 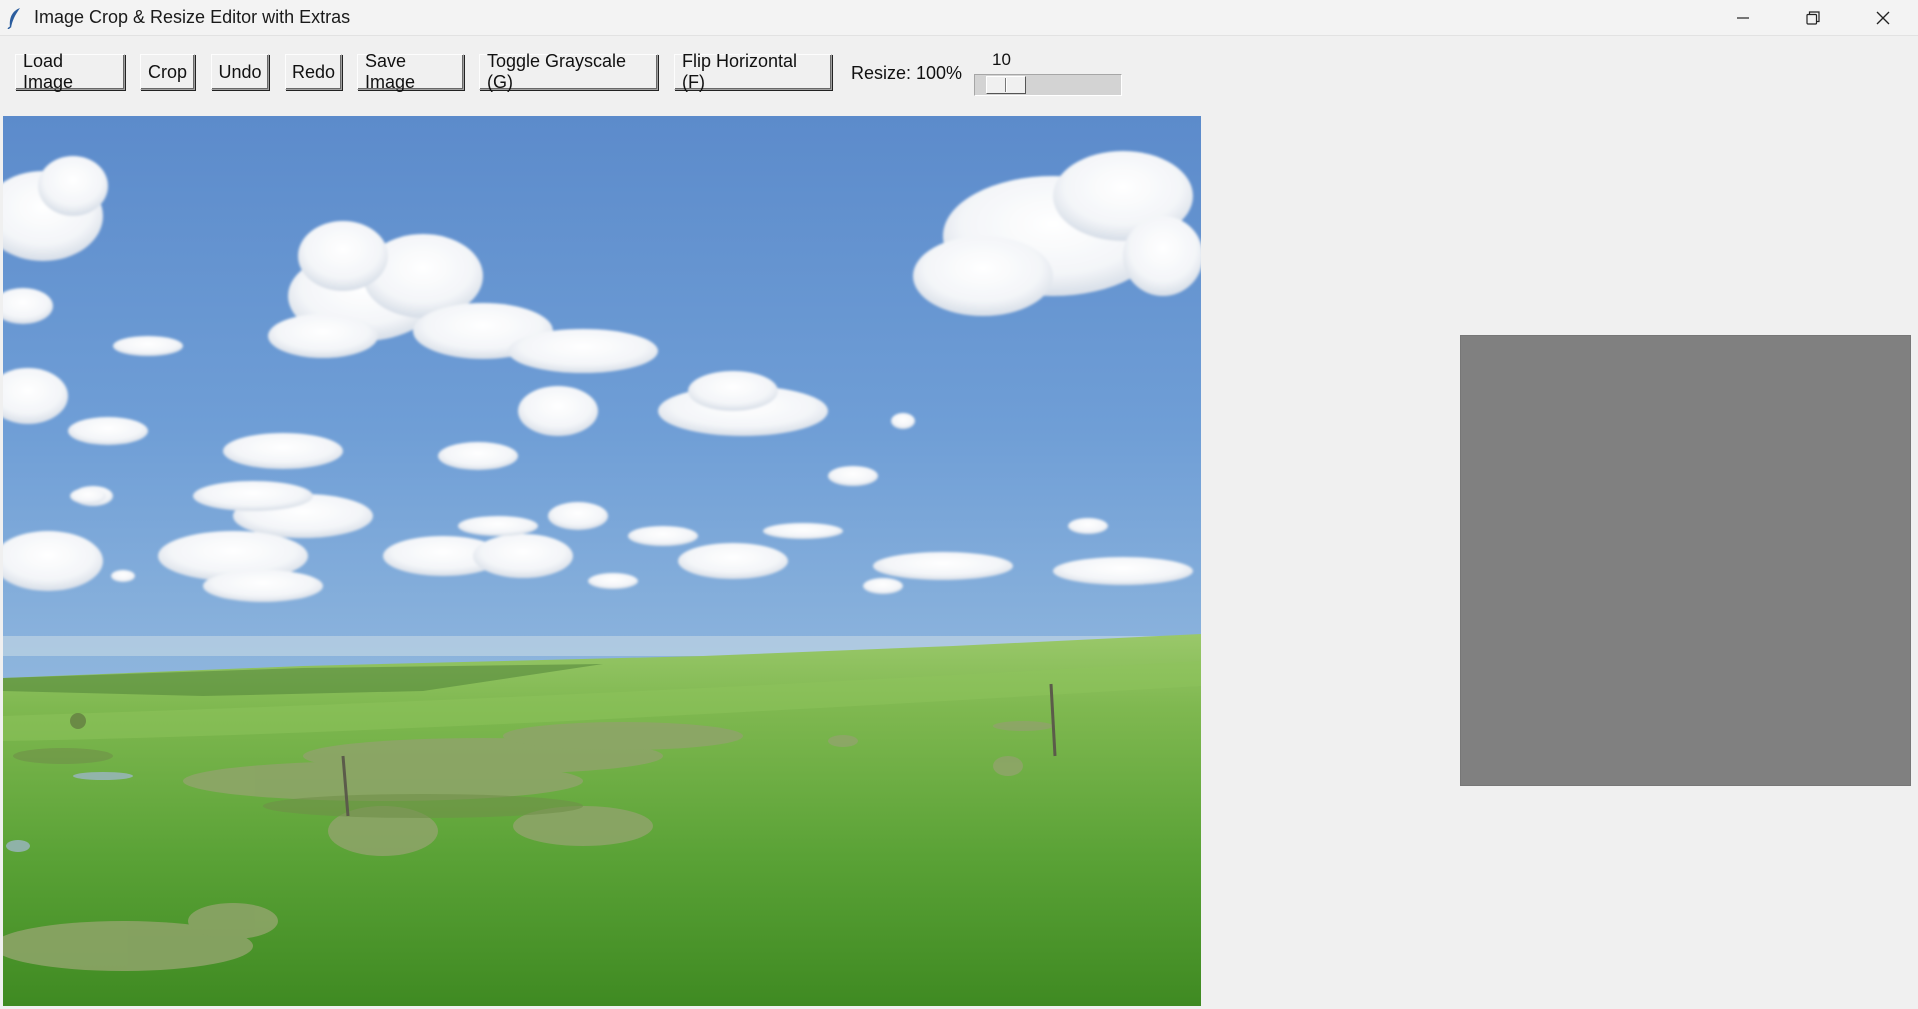 I want to click on redo-button: Redo, so click(x=313, y=72).